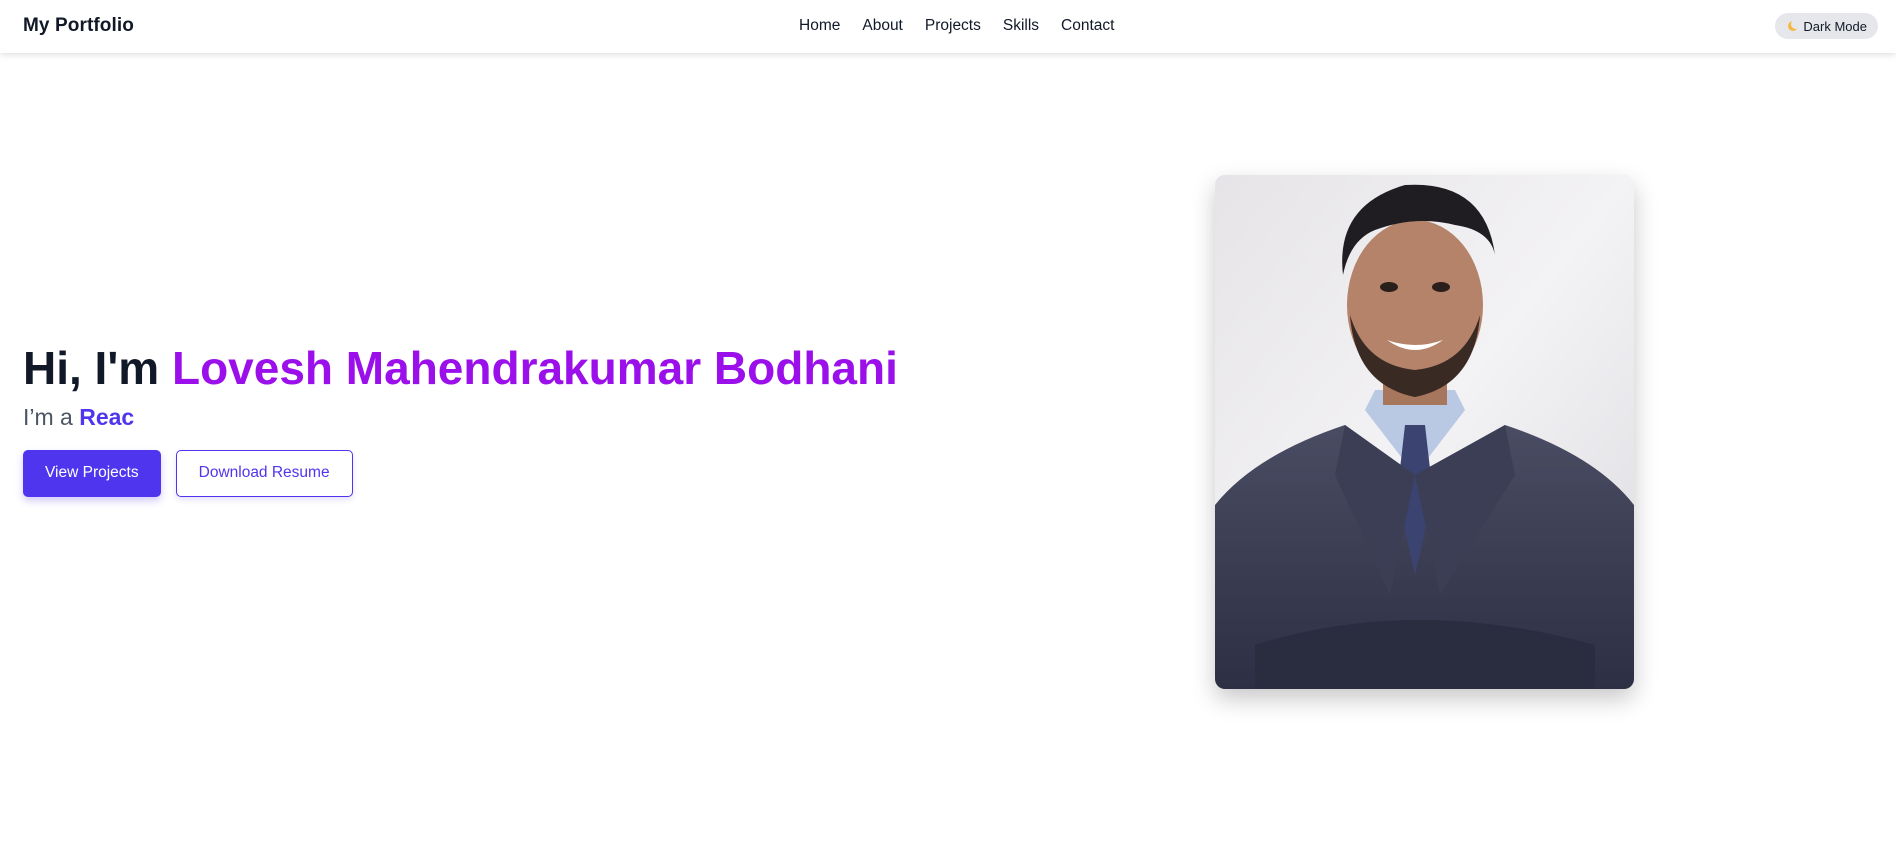 Image resolution: width=1896 pixels, height=867 pixels. Describe the element at coordinates (1021, 26) in the screenshot. I see `nav-link-skills: Skills` at that location.